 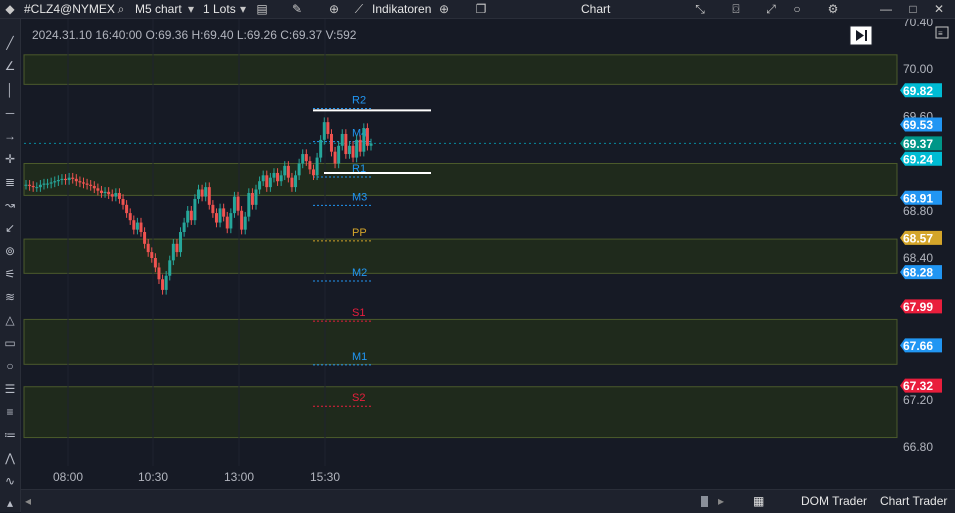 What do you see at coordinates (219, 9) in the screenshot?
I see `lots-selector: 1 Lots` at bounding box center [219, 9].